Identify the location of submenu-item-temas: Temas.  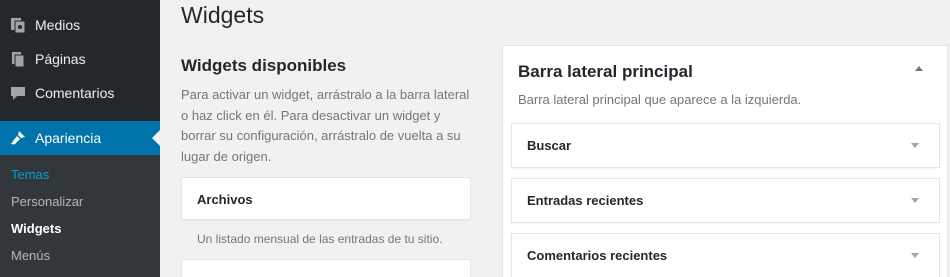
(30, 174).